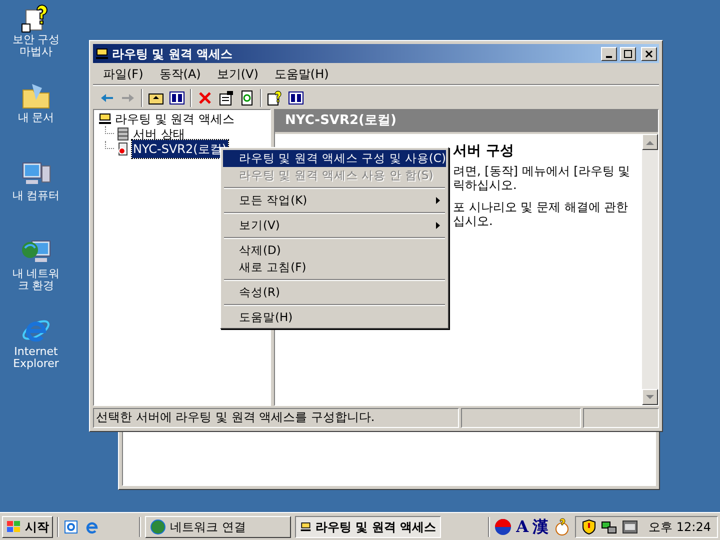  What do you see at coordinates (608, 526) in the screenshot?
I see `network-tray-icon` at bounding box center [608, 526].